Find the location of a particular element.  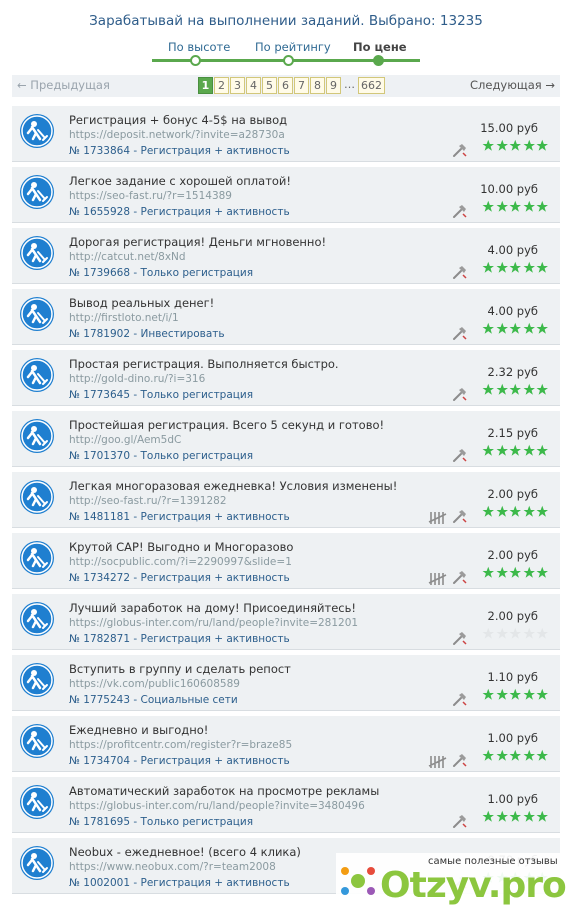

task-title-link: Регистрация + бонус 4-5$ на вывод is located at coordinates (178, 120).